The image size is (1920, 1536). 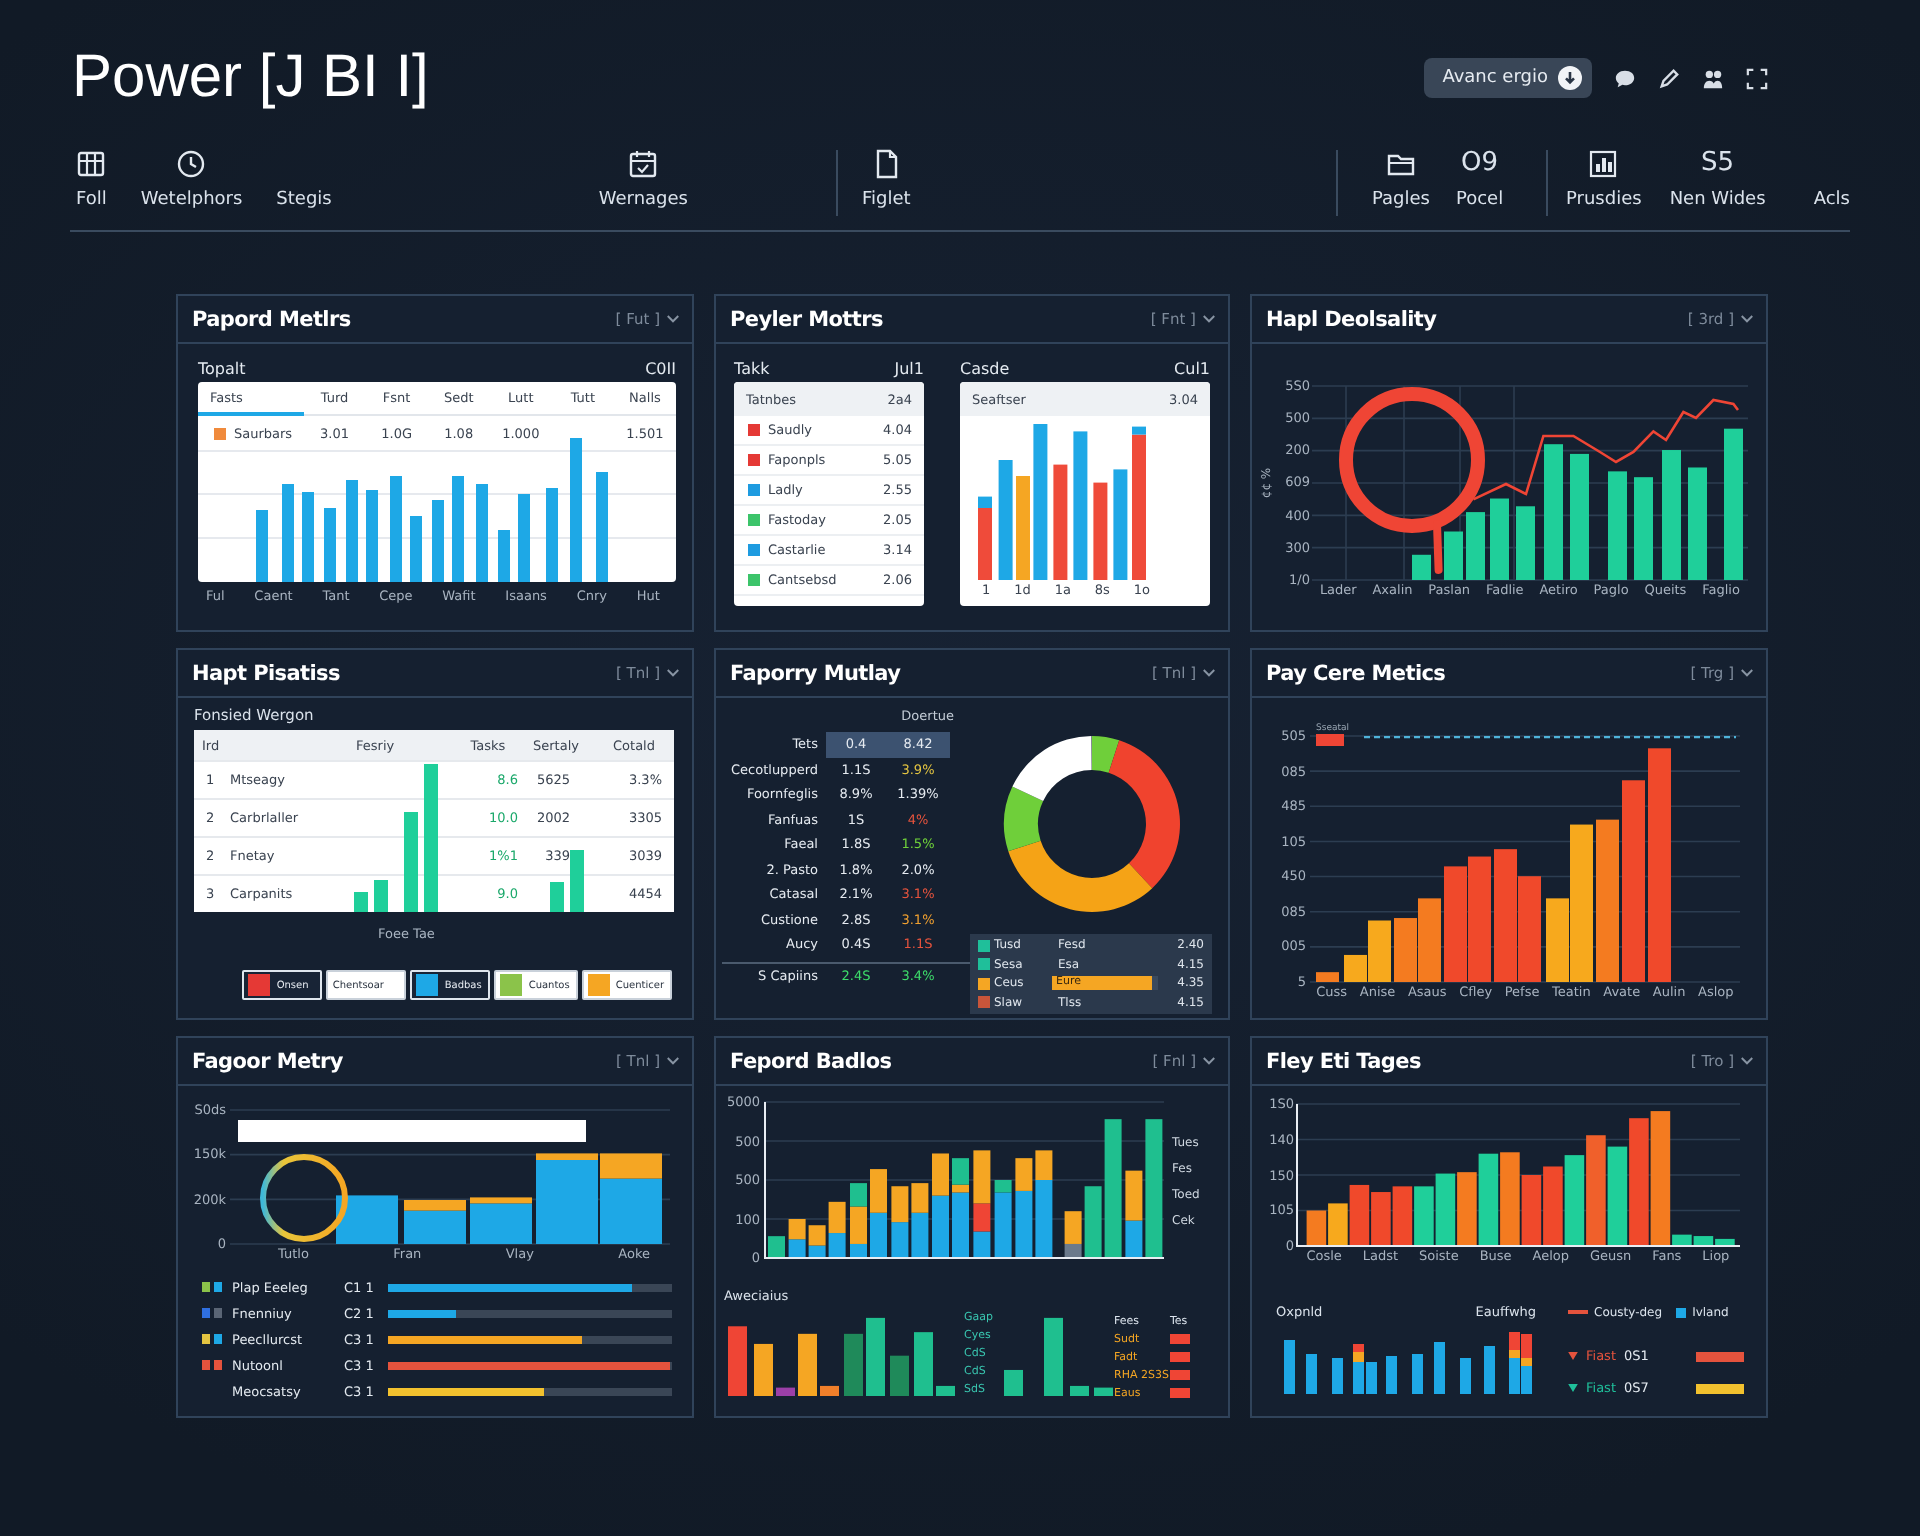 What do you see at coordinates (91, 164) in the screenshot?
I see `table-icon` at bounding box center [91, 164].